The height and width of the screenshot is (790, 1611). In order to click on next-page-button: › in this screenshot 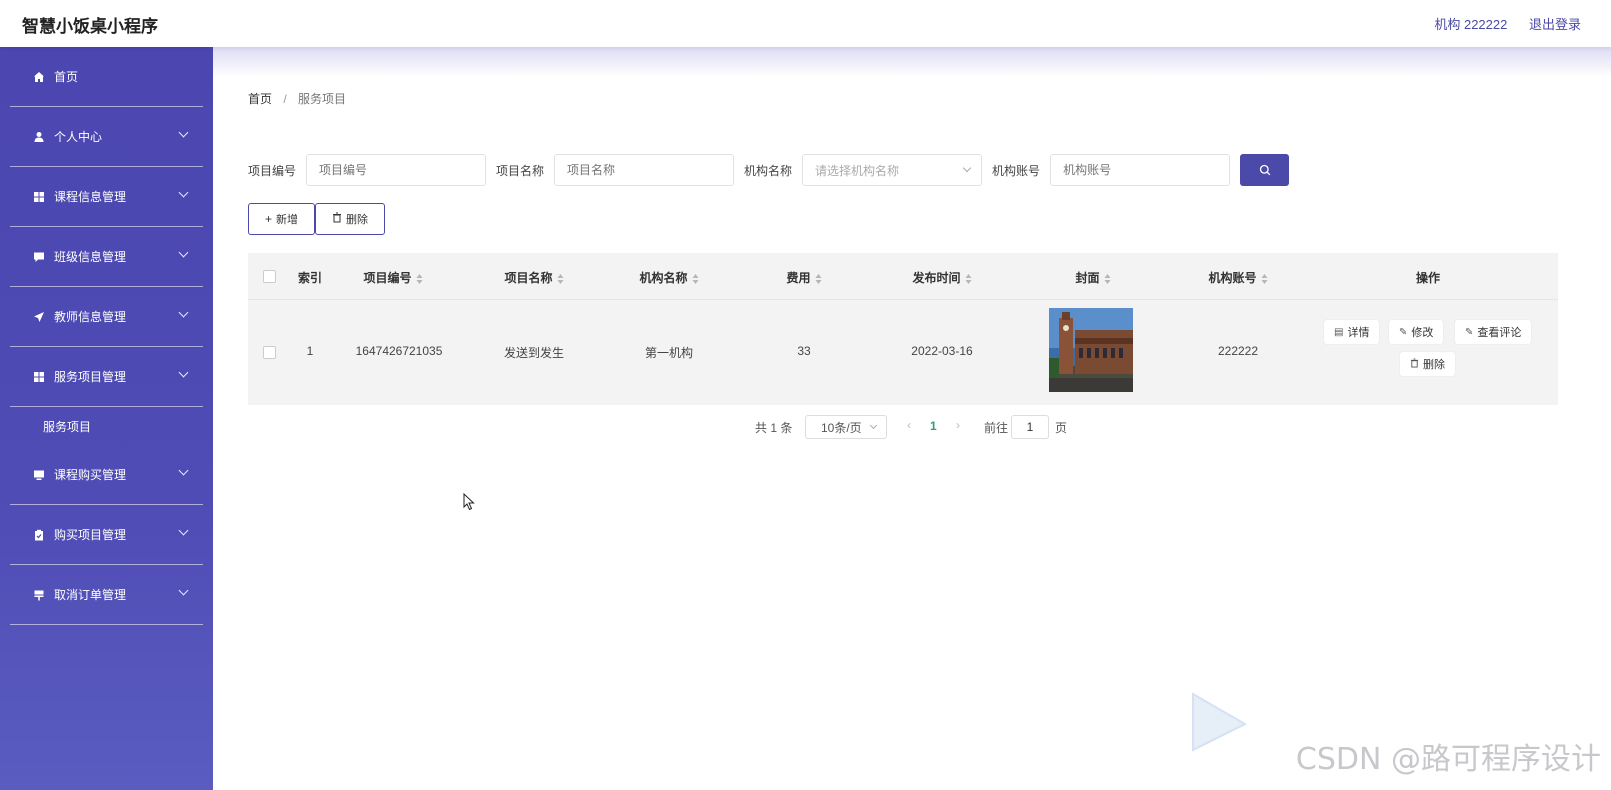, I will do `click(958, 425)`.